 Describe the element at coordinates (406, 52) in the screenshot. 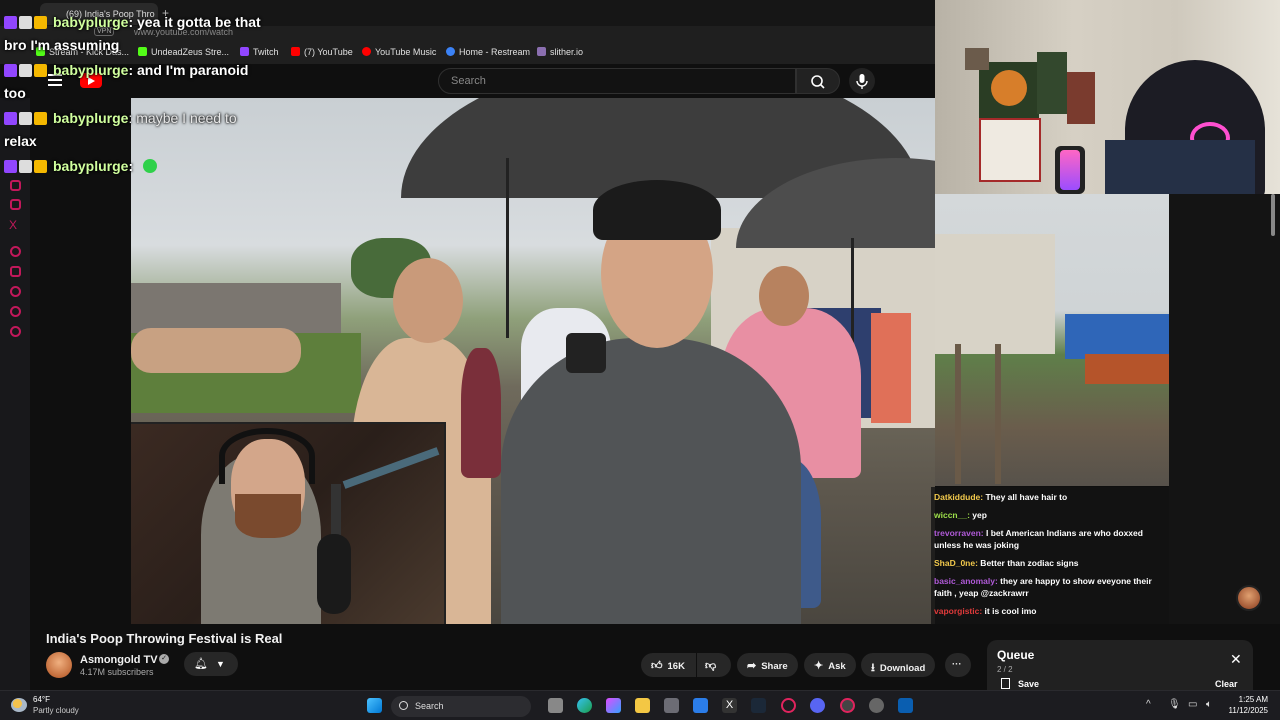

I see `bookmark-label: YouTube Music` at that location.